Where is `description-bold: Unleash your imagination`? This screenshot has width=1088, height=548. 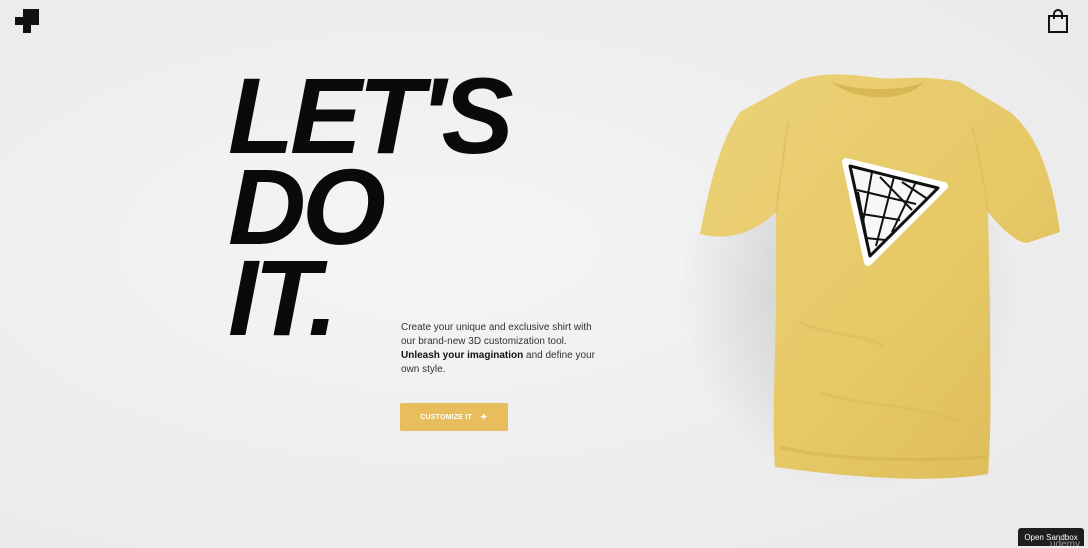 description-bold: Unleash your imagination is located at coordinates (462, 355).